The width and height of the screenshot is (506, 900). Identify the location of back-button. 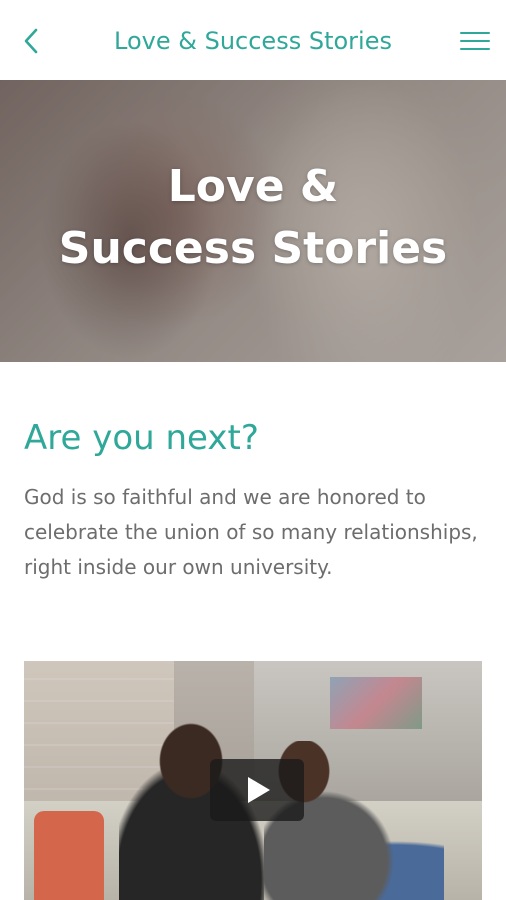
(31, 41).